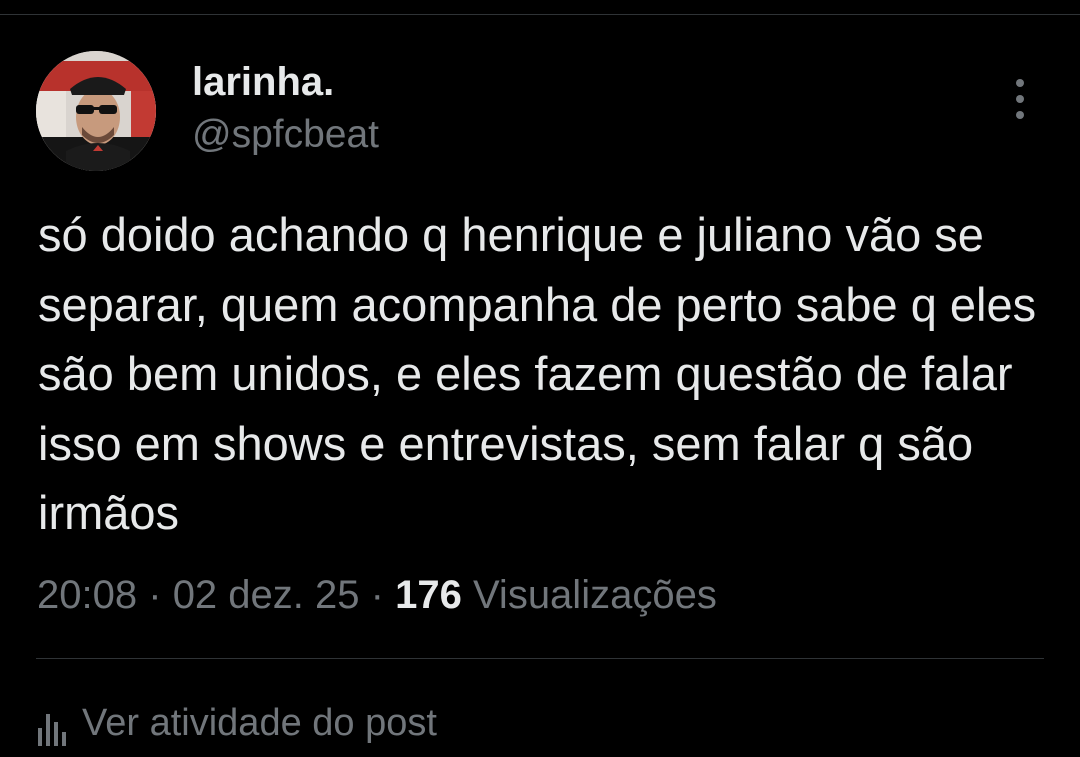 The image size is (1080, 757). Describe the element at coordinates (540, 14) in the screenshot. I see `top-divider` at that location.